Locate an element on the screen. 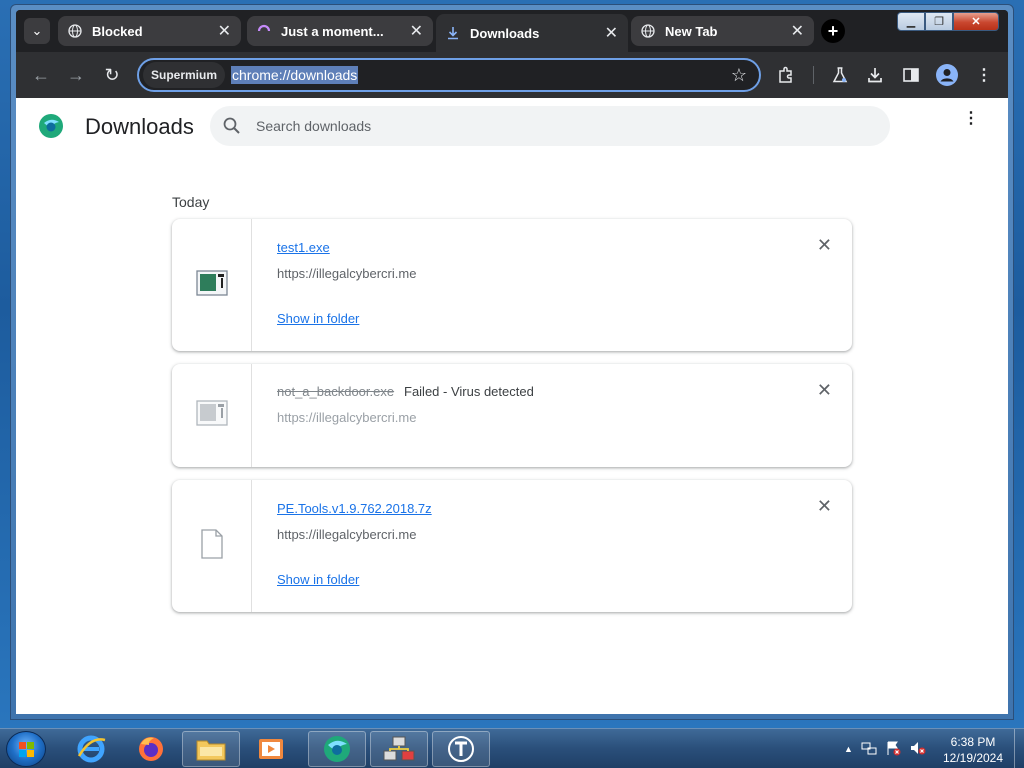 Image resolution: width=1024 pixels, height=768 pixels. download-icon is located at coordinates (453, 33).